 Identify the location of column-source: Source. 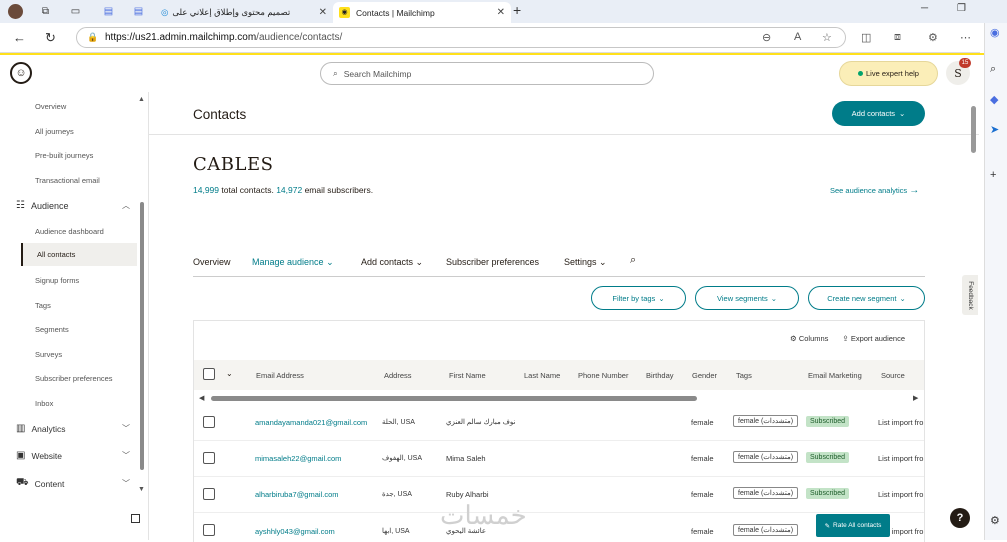
(893, 375).